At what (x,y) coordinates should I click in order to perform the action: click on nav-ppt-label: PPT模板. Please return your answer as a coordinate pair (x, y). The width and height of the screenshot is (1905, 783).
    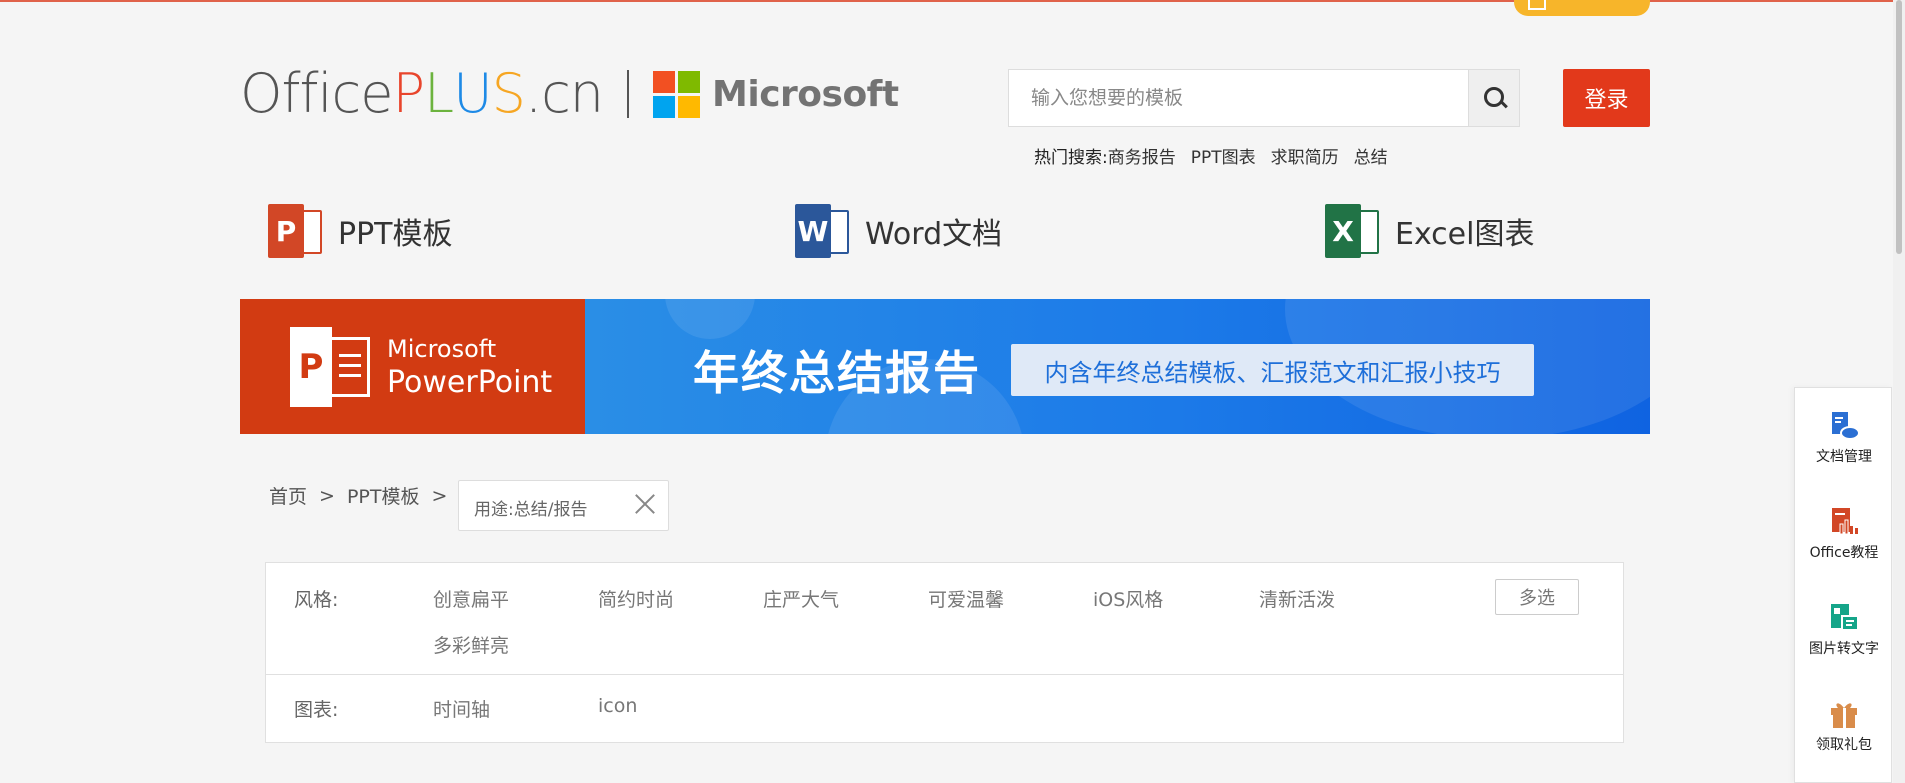
    Looking at the image, I should click on (395, 234).